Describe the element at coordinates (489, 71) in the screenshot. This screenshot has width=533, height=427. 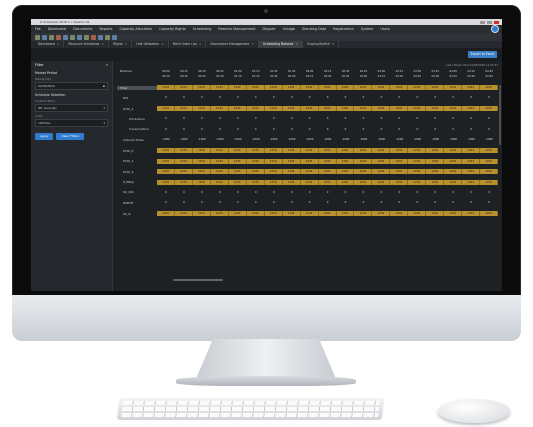
I see `time-header-cell: 04:30` at that location.